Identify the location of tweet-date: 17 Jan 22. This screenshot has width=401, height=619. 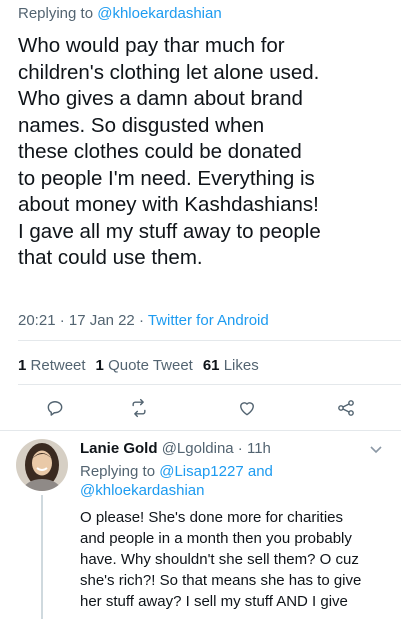
(101, 320).